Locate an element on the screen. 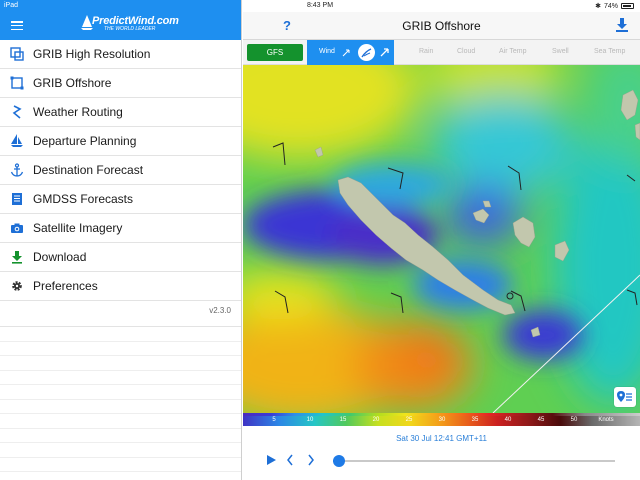 Image resolution: width=640 pixels, height=480 pixels. sidebar-item-label: GMDSS Forecasts is located at coordinates (83, 199).